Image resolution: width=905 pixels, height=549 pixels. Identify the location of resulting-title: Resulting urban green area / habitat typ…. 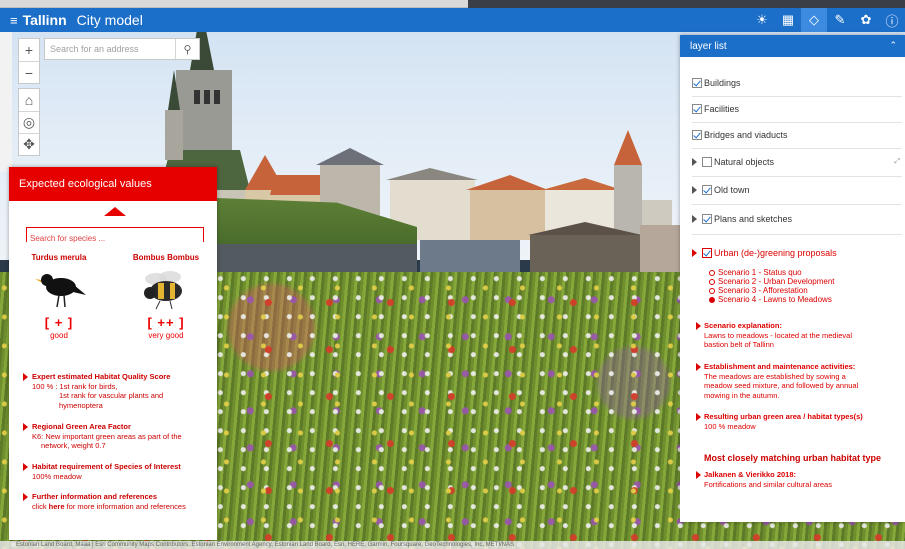
(797, 417).